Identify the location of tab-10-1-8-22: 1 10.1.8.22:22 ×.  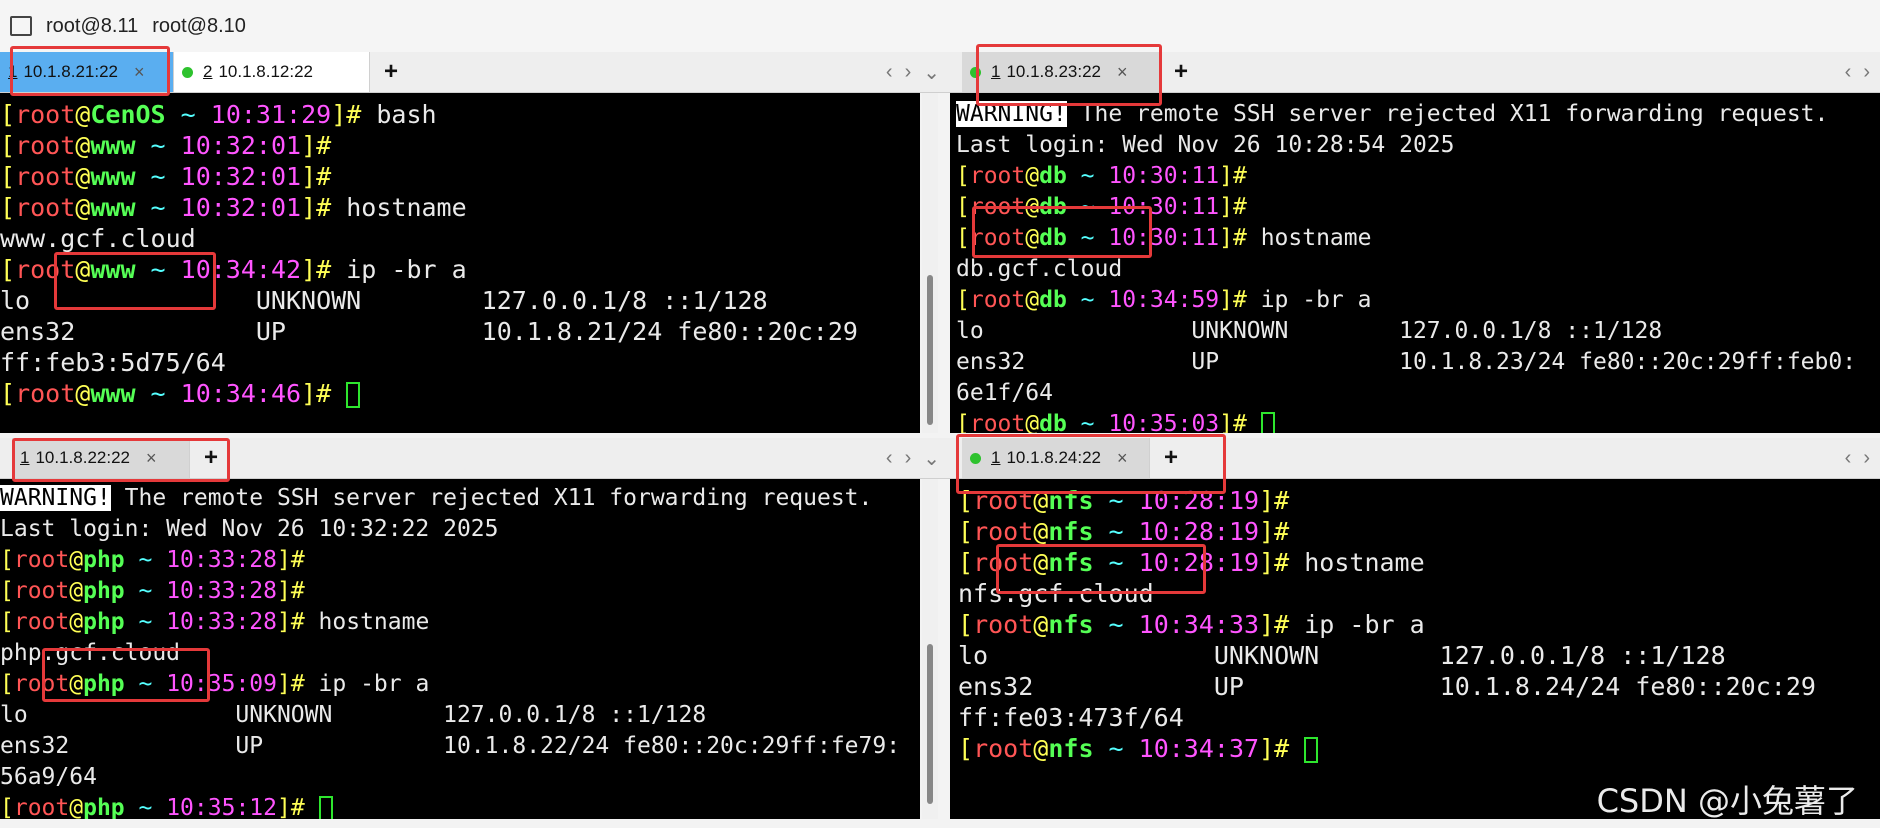
(101, 458).